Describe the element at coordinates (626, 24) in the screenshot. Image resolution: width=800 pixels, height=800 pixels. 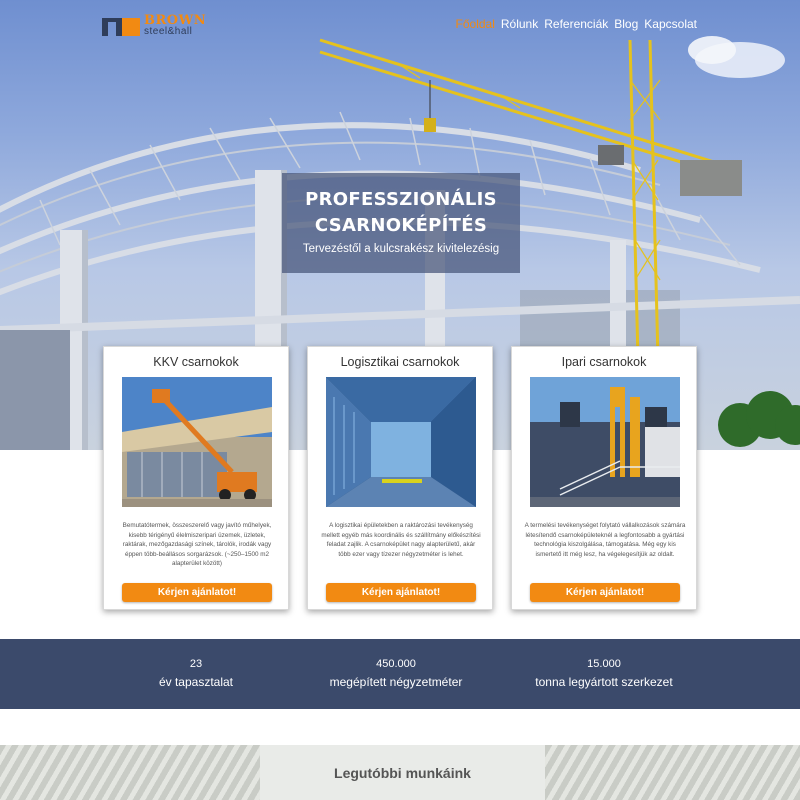
I see `nav-item-blog: Blog` at that location.